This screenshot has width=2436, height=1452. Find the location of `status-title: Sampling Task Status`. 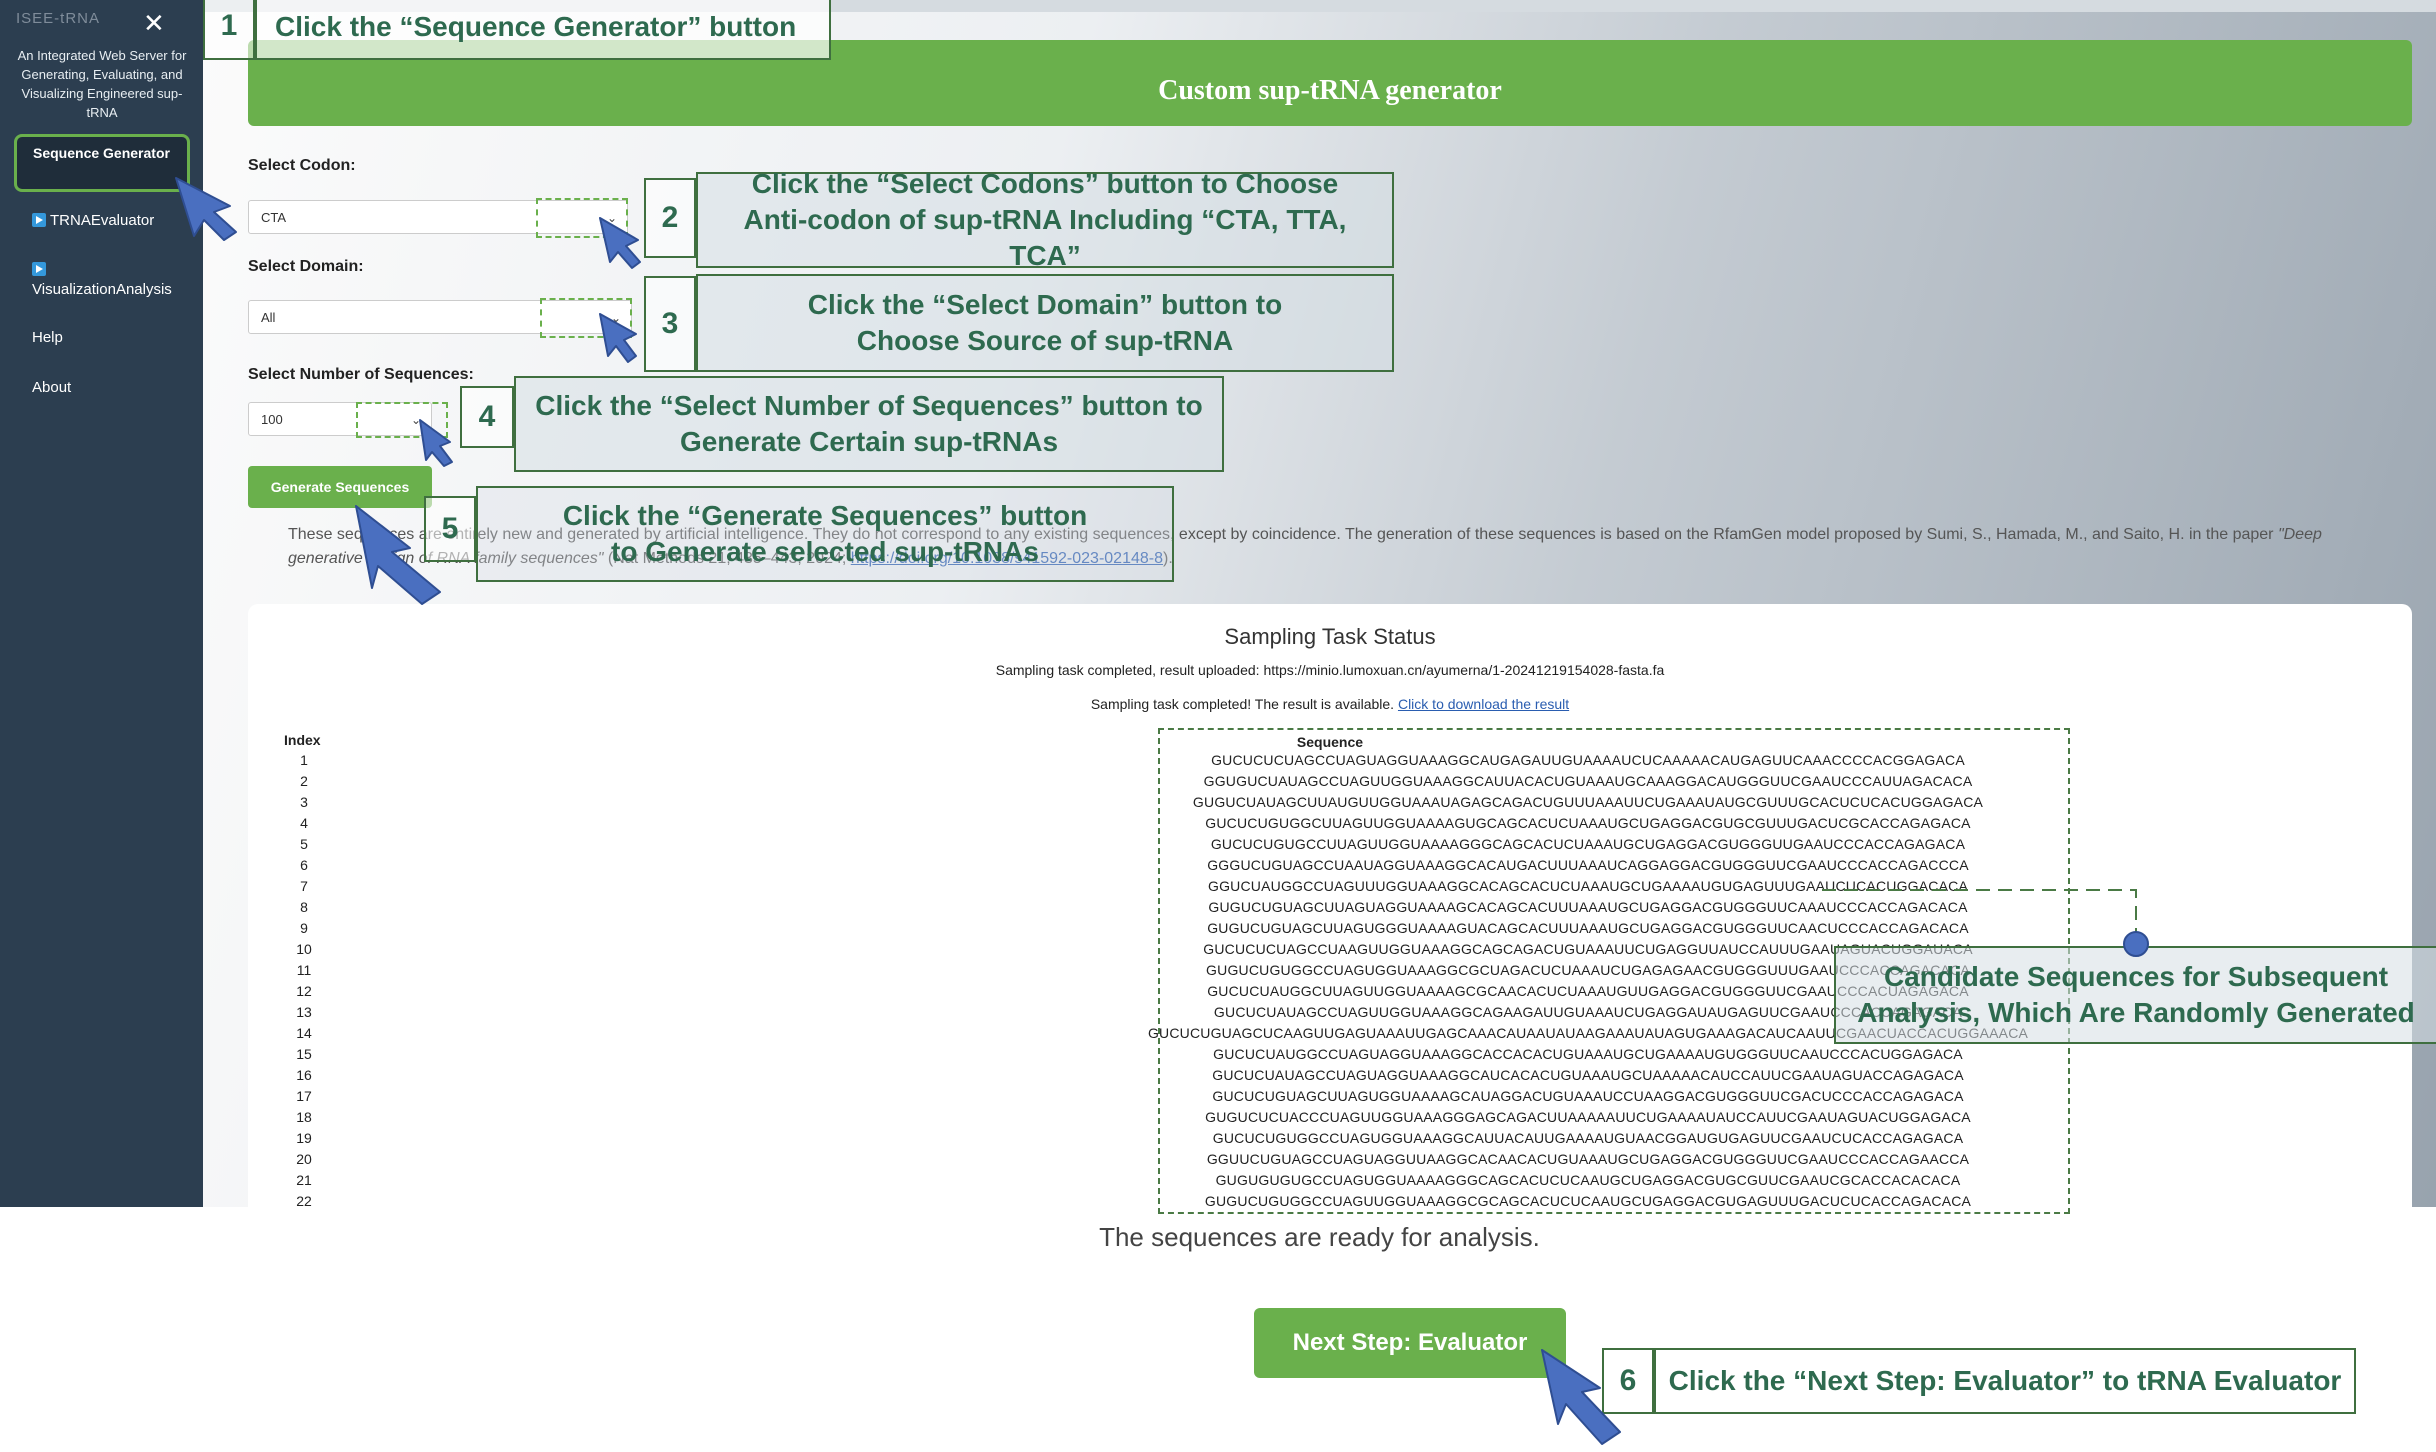

status-title: Sampling Task Status is located at coordinates (1330, 636).